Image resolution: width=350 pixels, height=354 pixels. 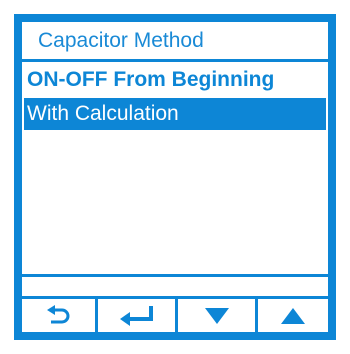 I want to click on bottom-divider, so click(x=175, y=275).